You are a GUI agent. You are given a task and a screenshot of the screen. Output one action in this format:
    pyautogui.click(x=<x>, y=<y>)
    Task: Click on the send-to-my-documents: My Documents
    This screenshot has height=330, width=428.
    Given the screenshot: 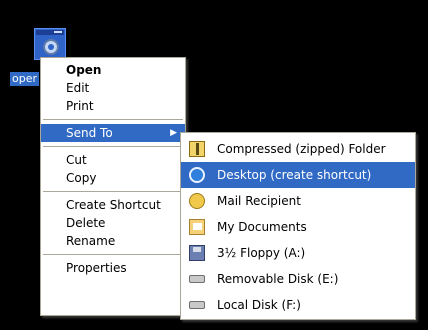 What is the action you would take?
    pyautogui.click(x=298, y=227)
    